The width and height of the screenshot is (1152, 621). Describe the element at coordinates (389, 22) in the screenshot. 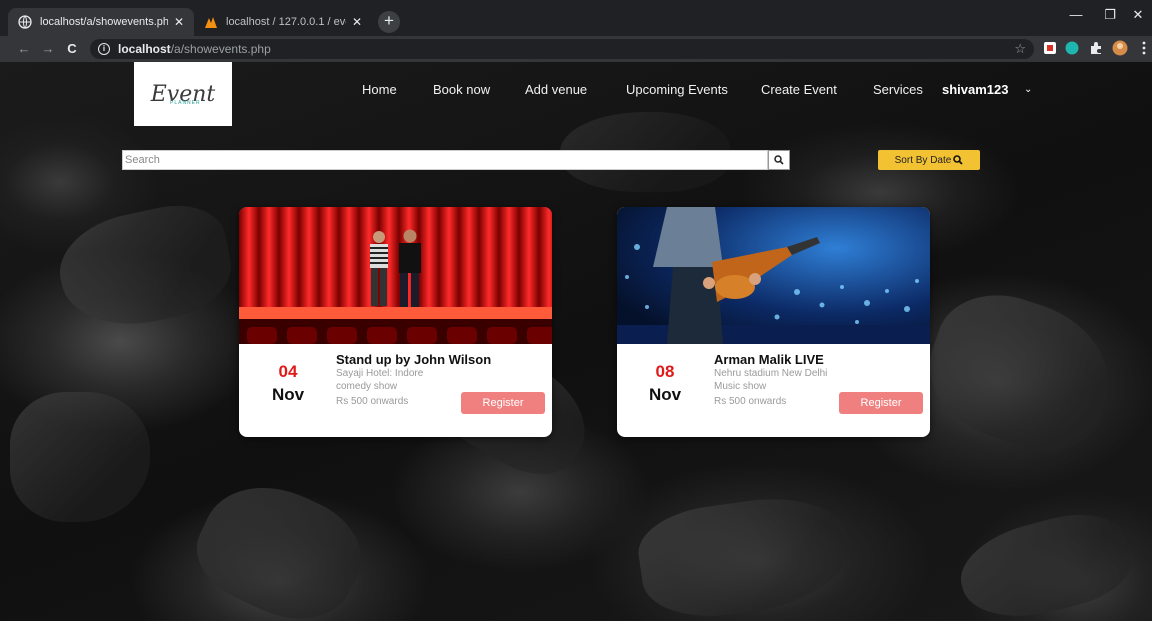

I see `new-tab-button: +` at that location.